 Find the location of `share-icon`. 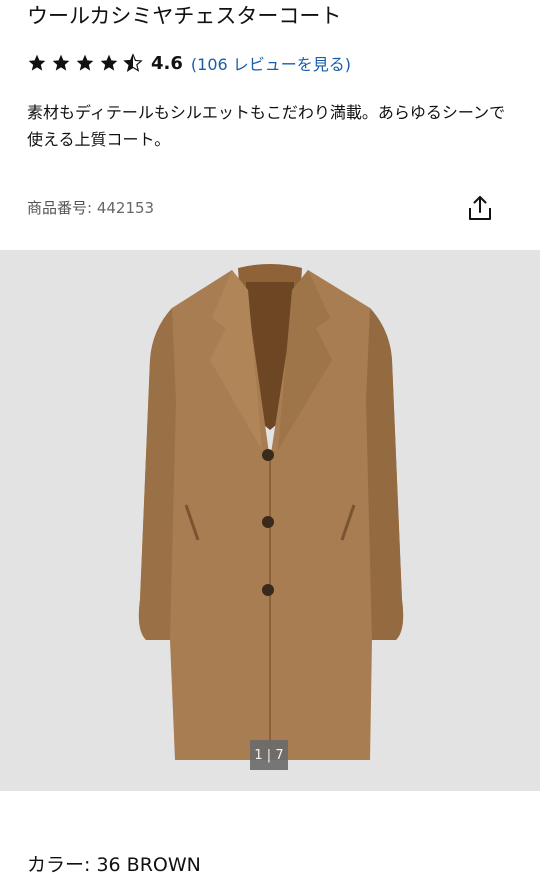

share-icon is located at coordinates (480, 208).